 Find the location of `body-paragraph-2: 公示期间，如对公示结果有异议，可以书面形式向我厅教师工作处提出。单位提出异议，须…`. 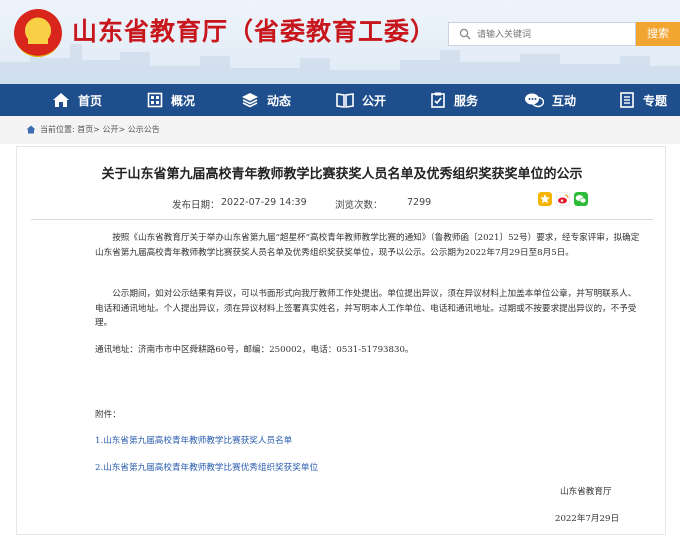

body-paragraph-2: 公示期间，如对公示结果有异议，可以书面形式向我厅教师工作处提出。单位提出异议，须… is located at coordinates (366, 308).